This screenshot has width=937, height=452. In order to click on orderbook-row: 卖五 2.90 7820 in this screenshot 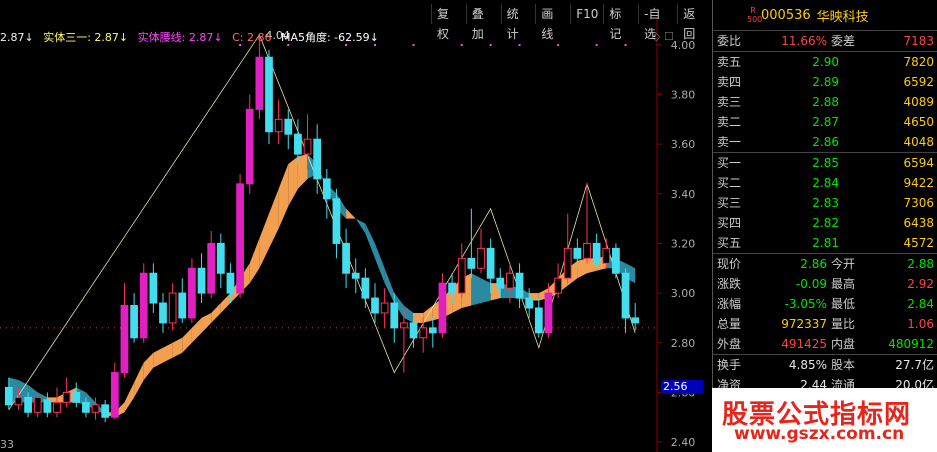, I will do `click(825, 62)`.